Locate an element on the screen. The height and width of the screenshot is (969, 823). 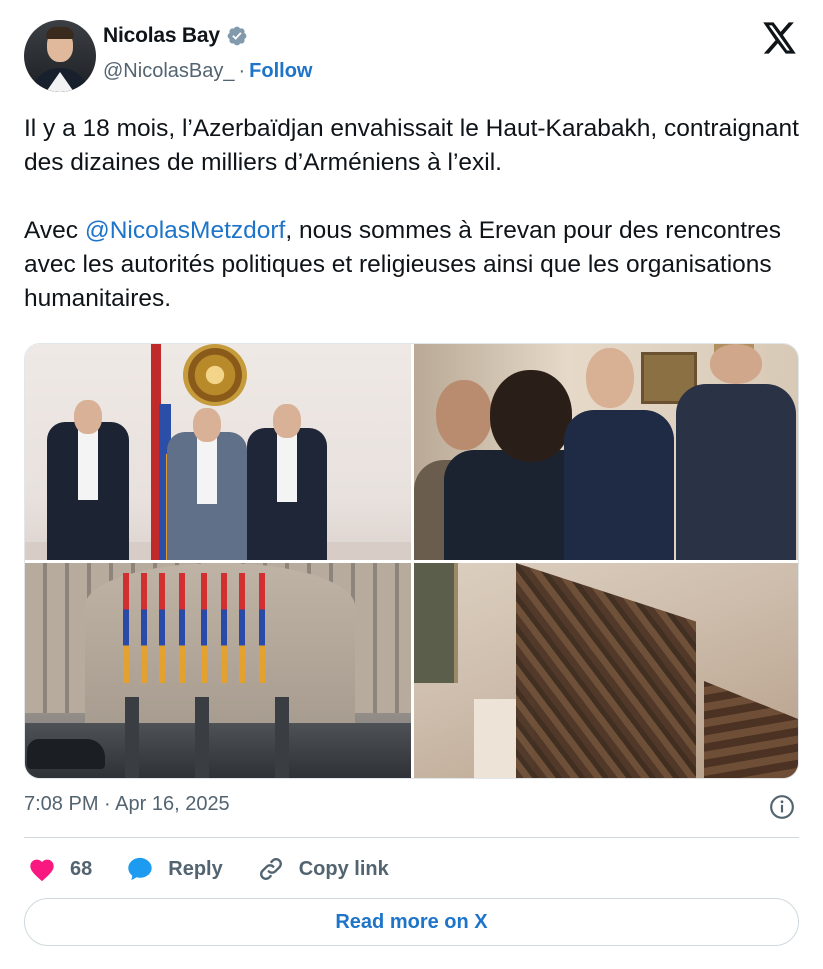
read-more-button: Read more on X is located at coordinates (411, 922).